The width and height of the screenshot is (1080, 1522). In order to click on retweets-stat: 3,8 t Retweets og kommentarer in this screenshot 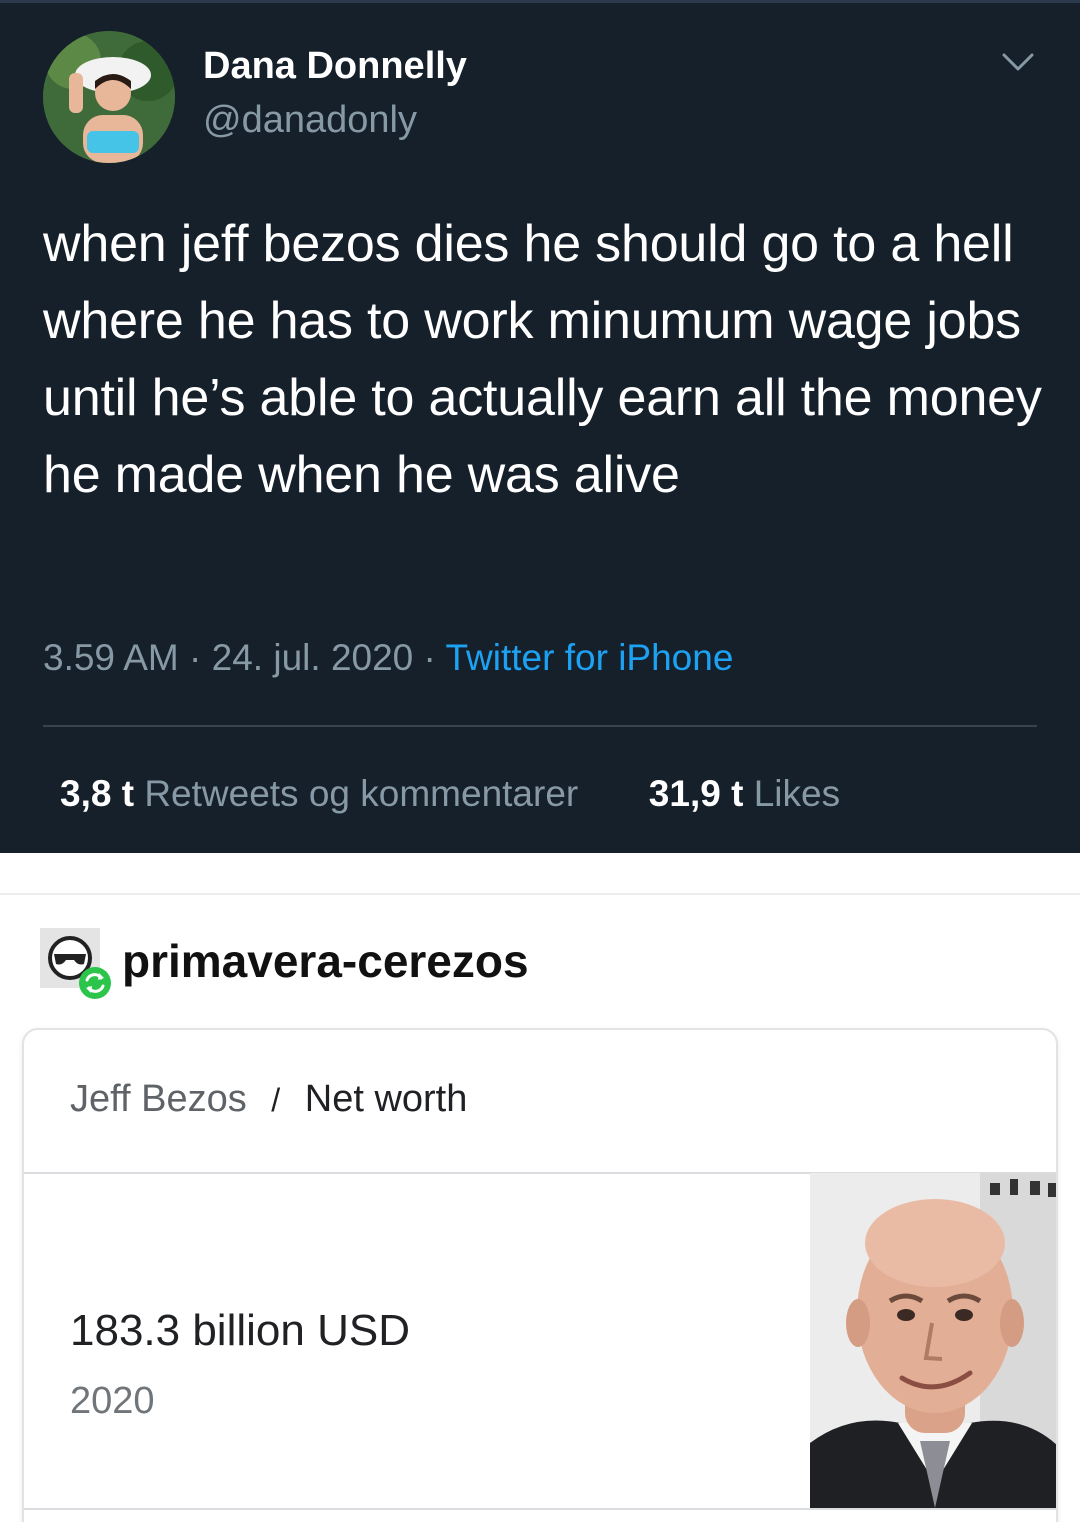, I will do `click(324, 793)`.